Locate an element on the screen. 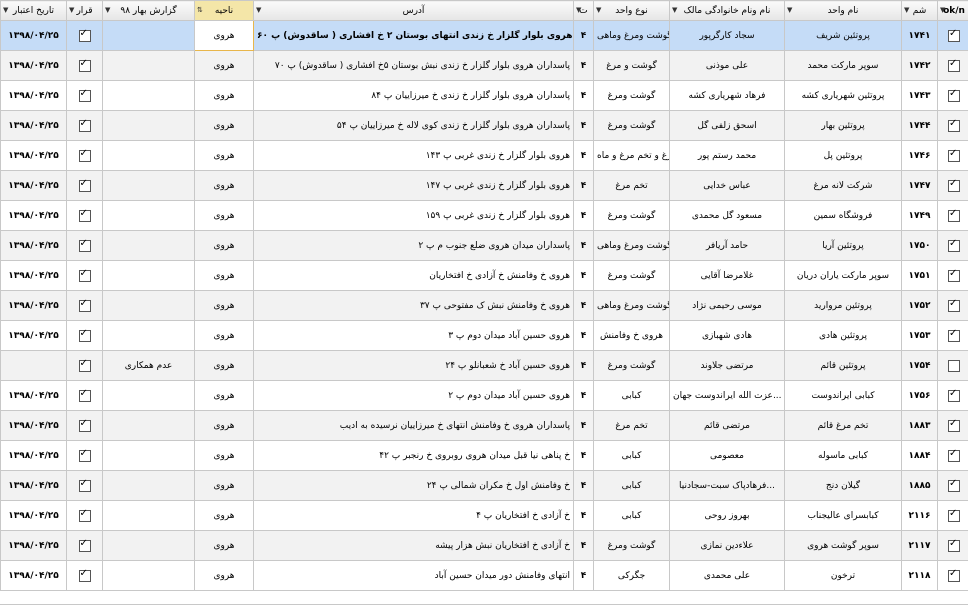 This screenshot has width=968, height=610. cell-unit-type: گوشت ومرغ is located at coordinates (631, 95).